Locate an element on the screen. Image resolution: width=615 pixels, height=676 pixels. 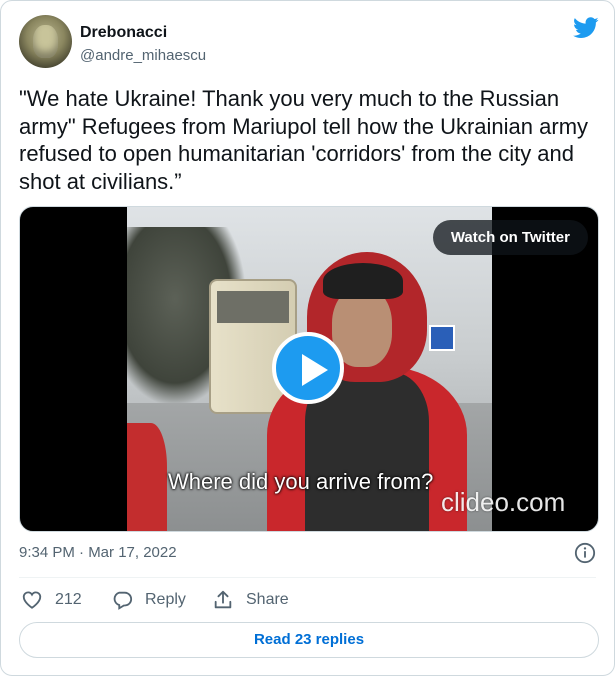
share-button: Share is located at coordinates (250, 600).